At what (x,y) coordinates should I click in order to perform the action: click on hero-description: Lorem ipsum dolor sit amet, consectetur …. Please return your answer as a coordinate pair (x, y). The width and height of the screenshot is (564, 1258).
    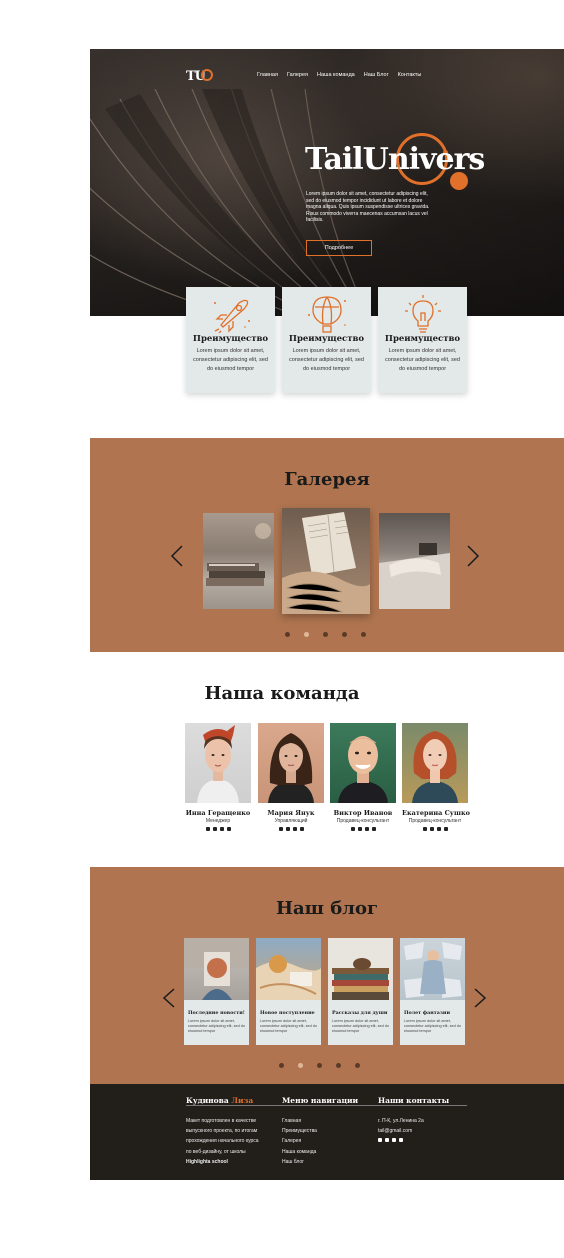
    Looking at the image, I should click on (368, 207).